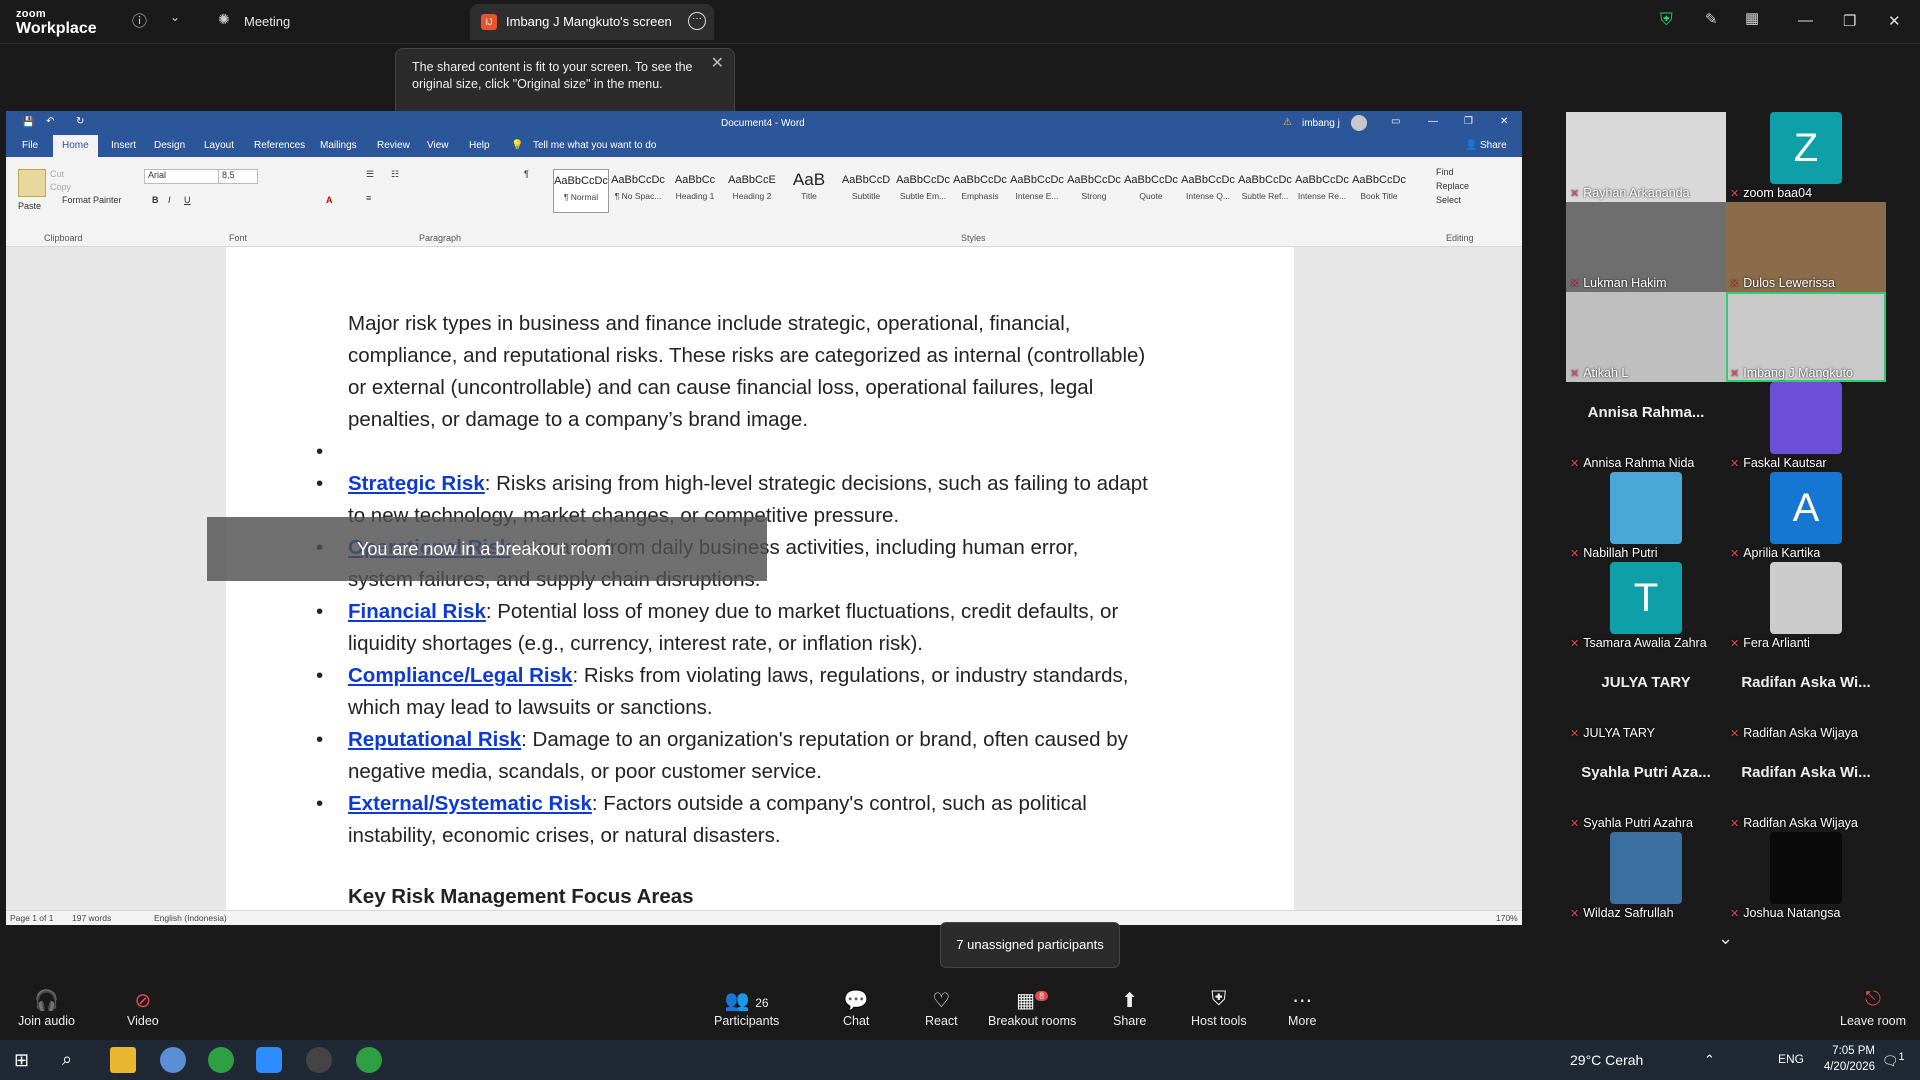  What do you see at coordinates (31, 918) in the screenshot?
I see `page-count: Page 1 of 1` at bounding box center [31, 918].